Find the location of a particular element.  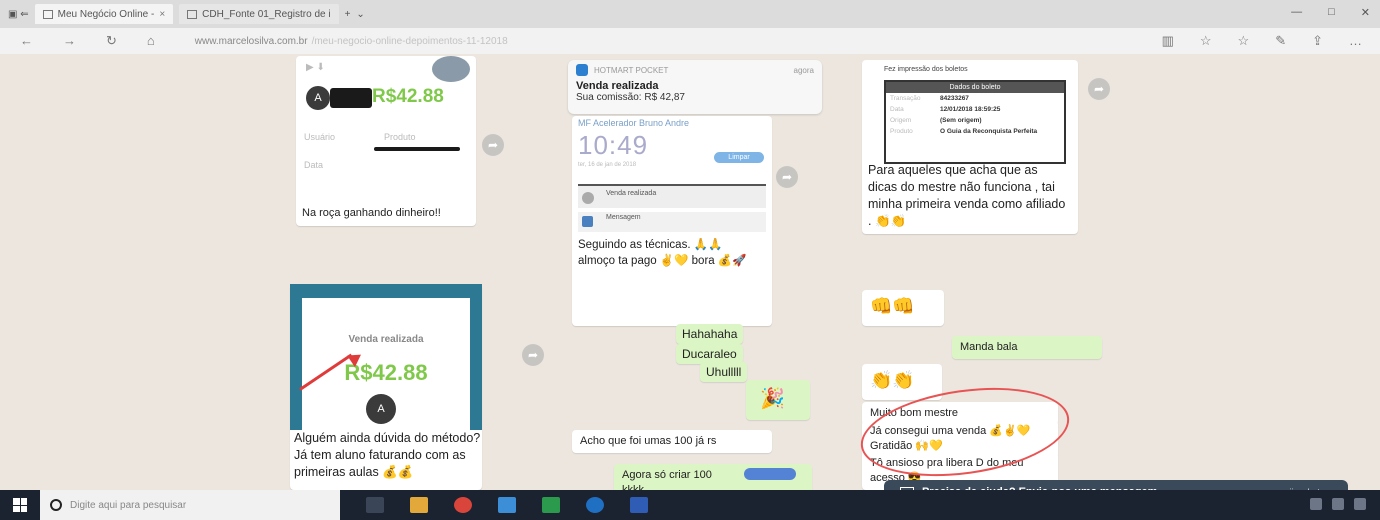

boleto-title: Dados do boleto is located at coordinates (975, 87).